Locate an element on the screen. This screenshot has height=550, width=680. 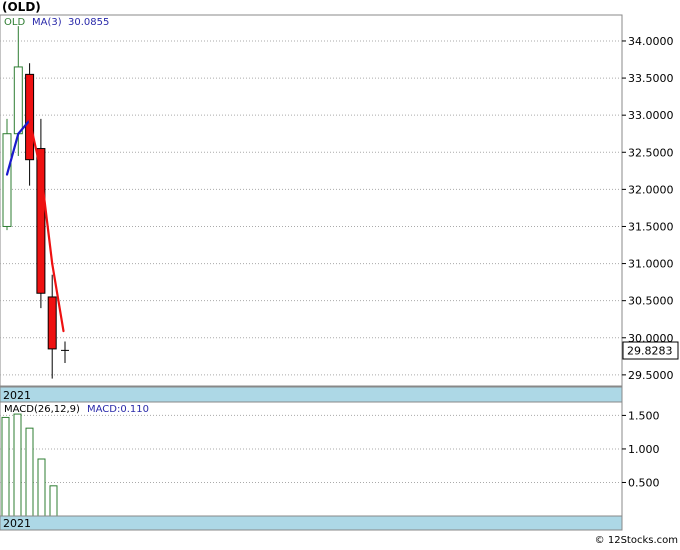
price-tick-label: 32.5000 is located at coordinates (651, 152).